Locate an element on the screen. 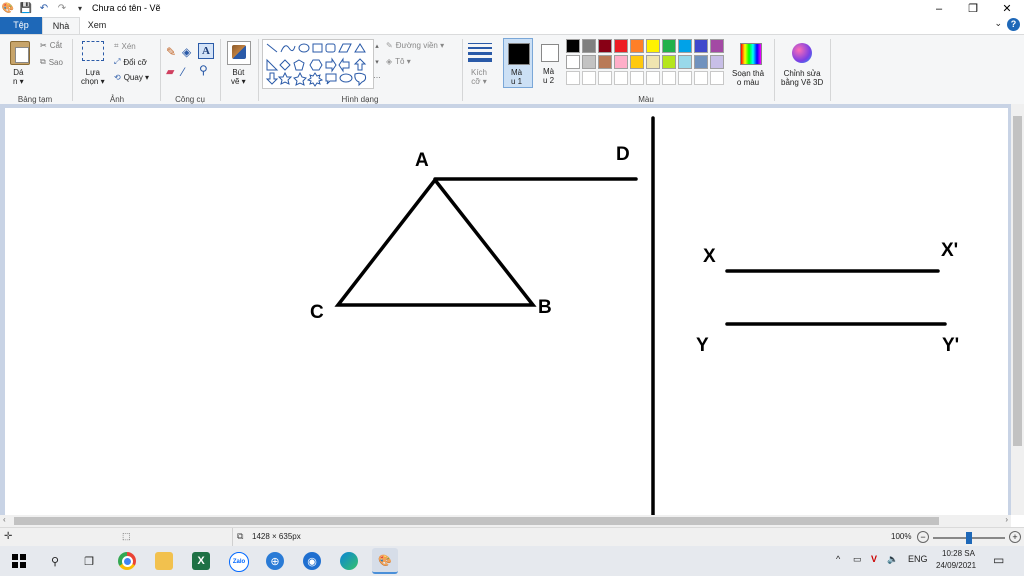 Image resolution: width=1024 pixels, height=576 pixels. volume-icon: 🔈 is located at coordinates (892, 559).